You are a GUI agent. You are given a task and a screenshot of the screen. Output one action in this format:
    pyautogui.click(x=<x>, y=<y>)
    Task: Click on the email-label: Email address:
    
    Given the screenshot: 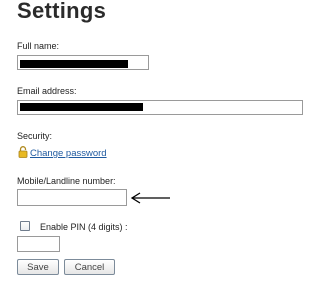 What is the action you would take?
    pyautogui.click(x=47, y=91)
    